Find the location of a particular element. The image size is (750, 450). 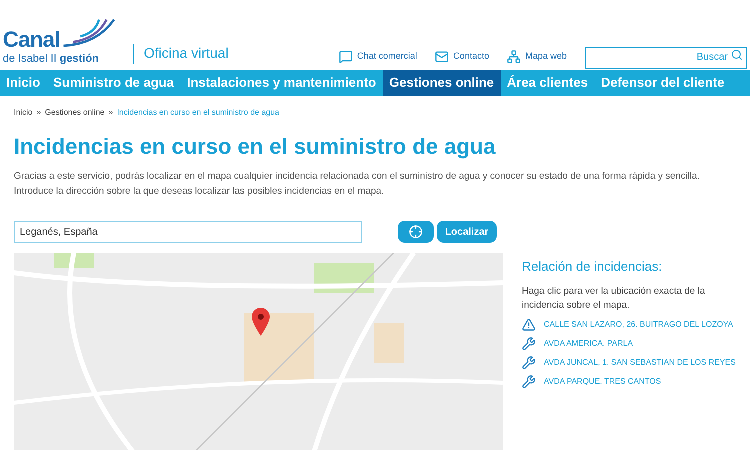

nav-tab: Defensor del cliente is located at coordinates (663, 83).